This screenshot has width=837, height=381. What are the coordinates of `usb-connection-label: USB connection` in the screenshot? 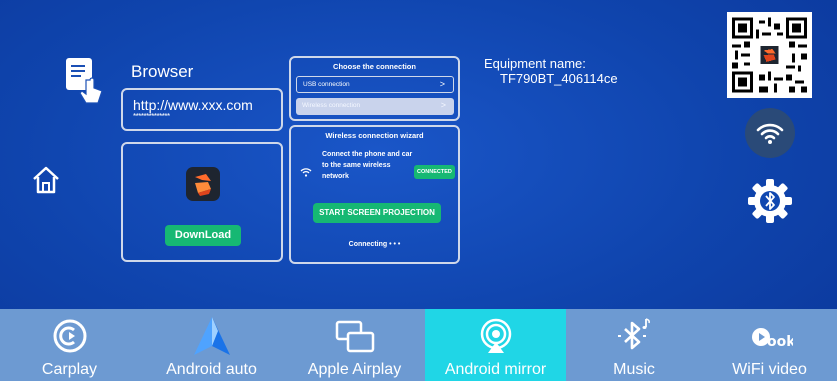 It's located at (326, 84).